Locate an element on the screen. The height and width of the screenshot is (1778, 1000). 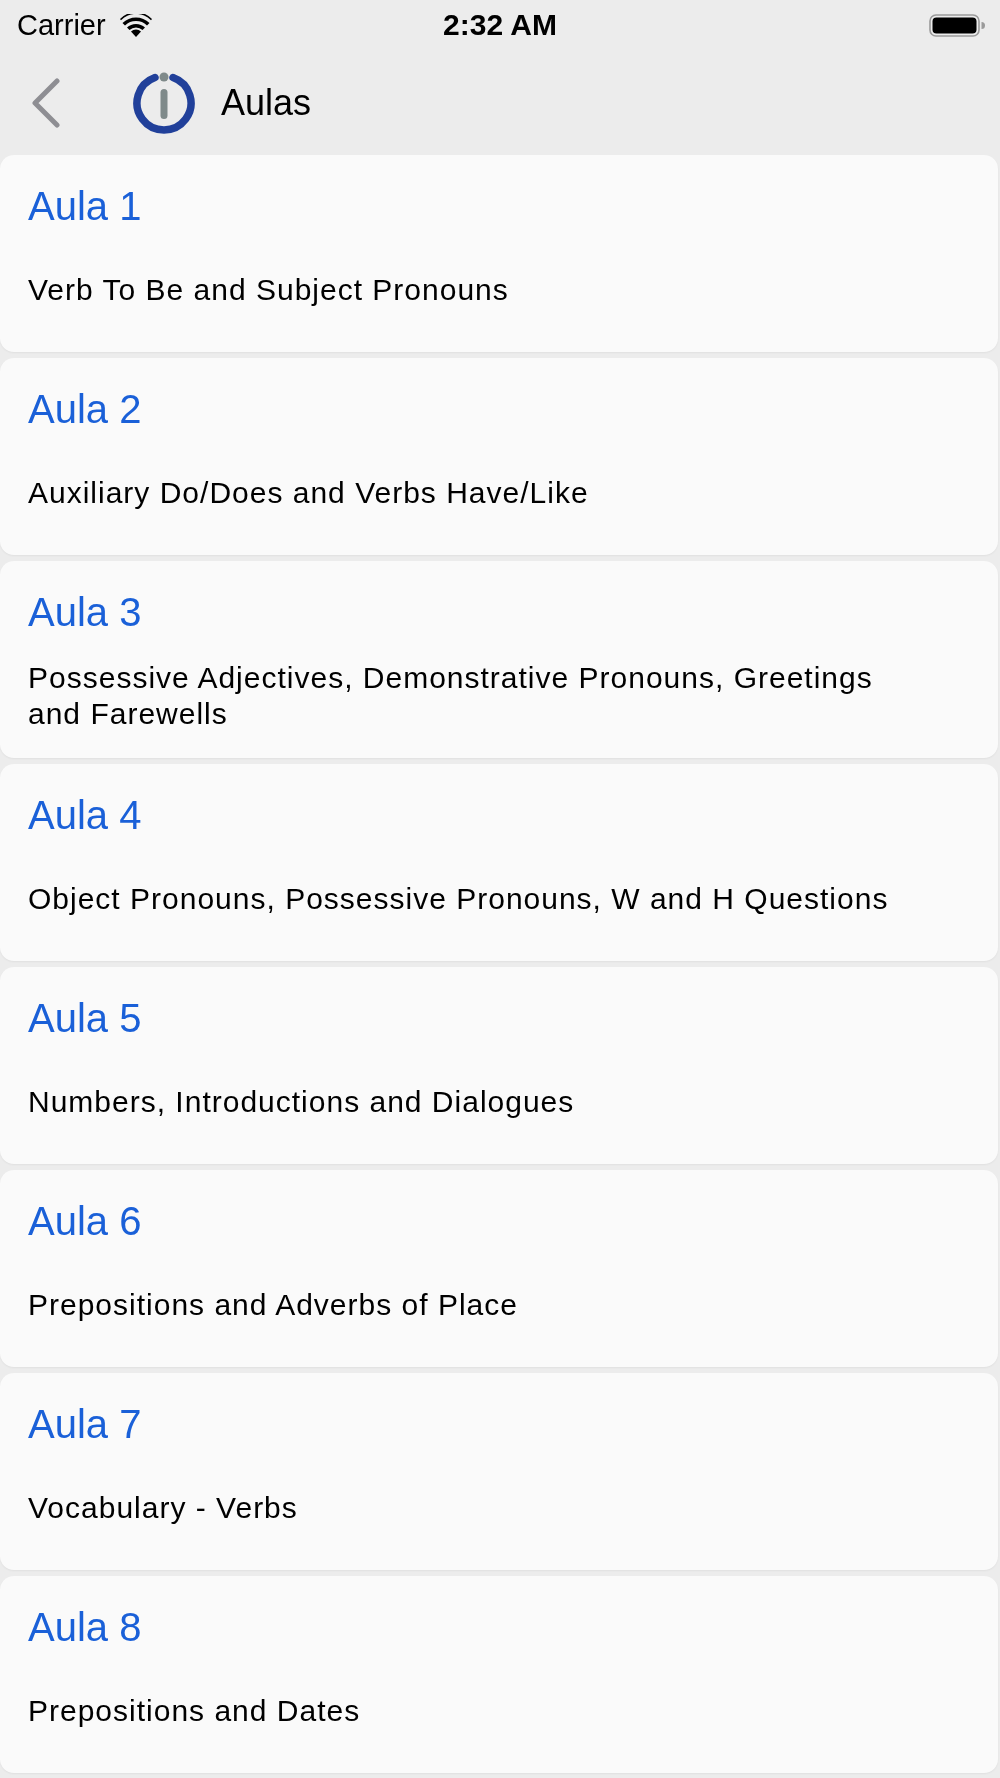
lesson-subtitle: Numbers, Introductions and Dialogues is located at coordinates (301, 1102).